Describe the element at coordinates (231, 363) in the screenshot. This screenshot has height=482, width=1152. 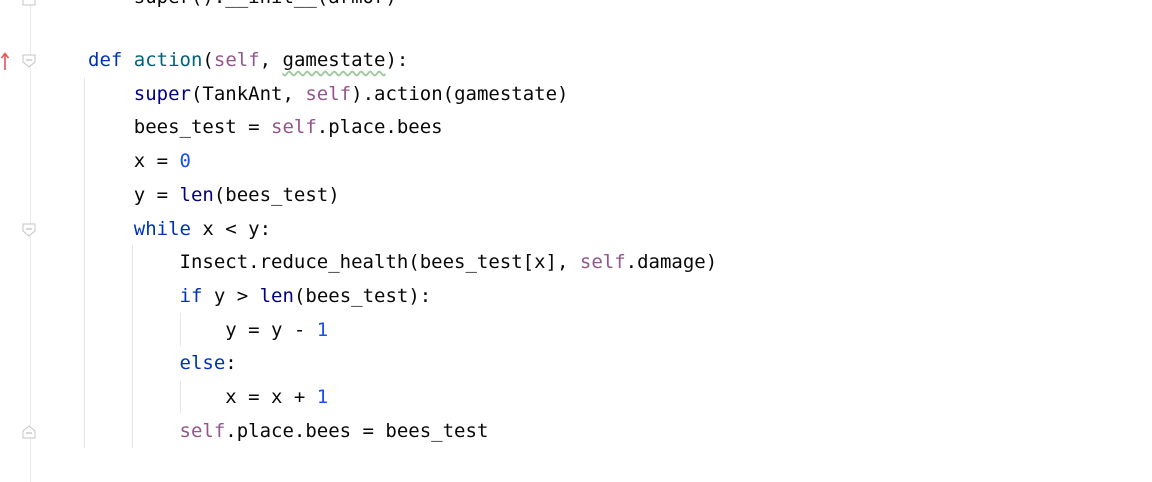
I see `code-text: :` at that location.